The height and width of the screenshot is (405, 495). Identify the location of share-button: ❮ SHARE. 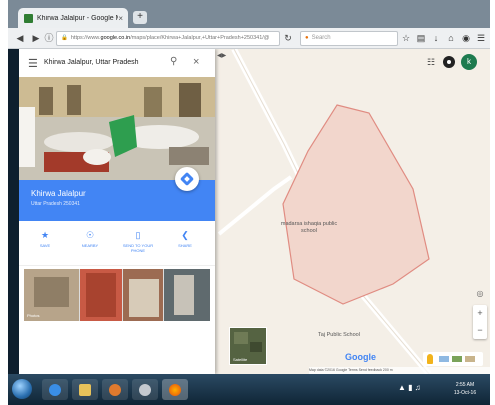
(185, 238).